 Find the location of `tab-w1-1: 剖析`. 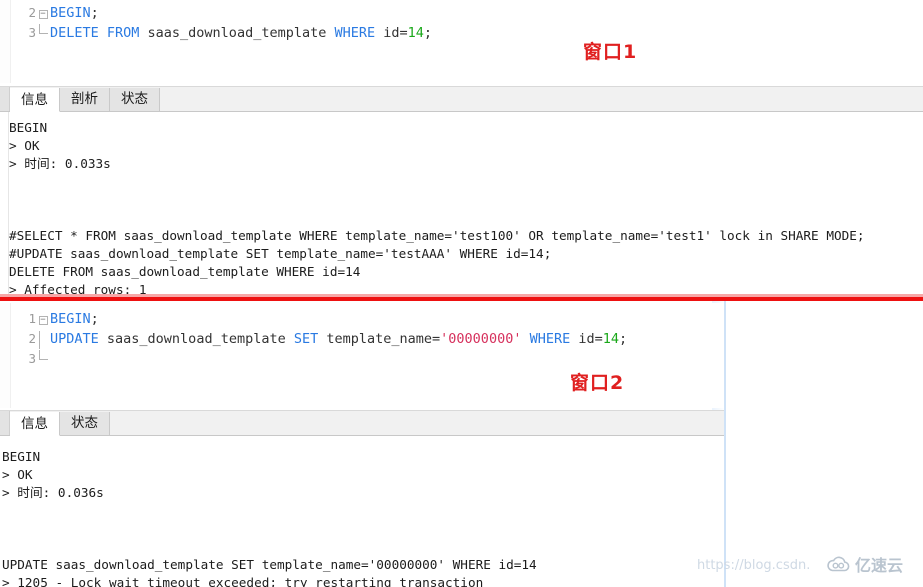

tab-w1-1: 剖析 is located at coordinates (85, 99).